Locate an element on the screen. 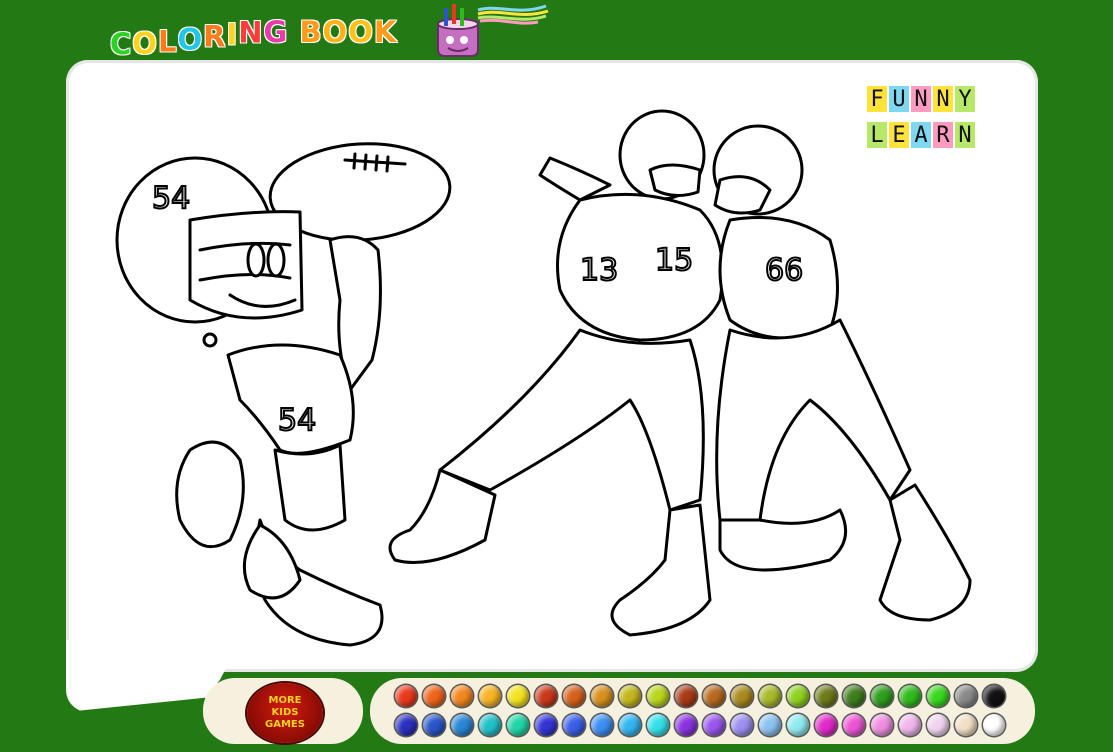 This screenshot has width=1113, height=752. title-letter: N is located at coordinates (251, 32).